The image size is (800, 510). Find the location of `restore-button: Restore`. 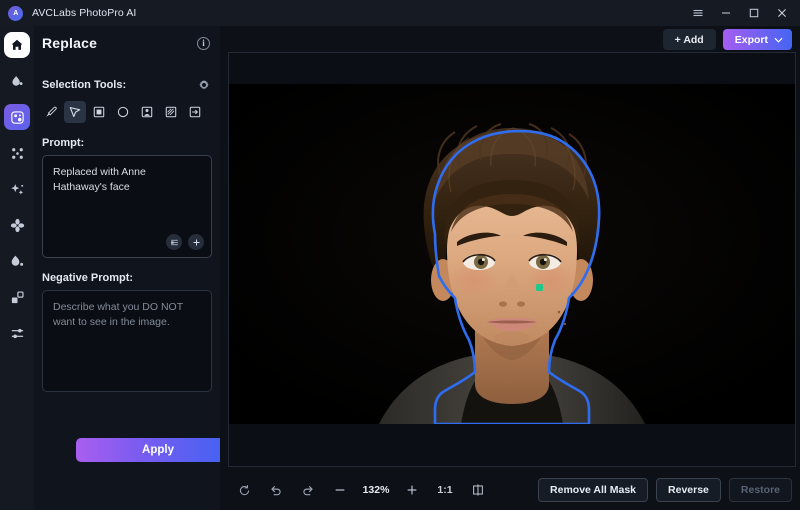

restore-button: Restore is located at coordinates (760, 490).